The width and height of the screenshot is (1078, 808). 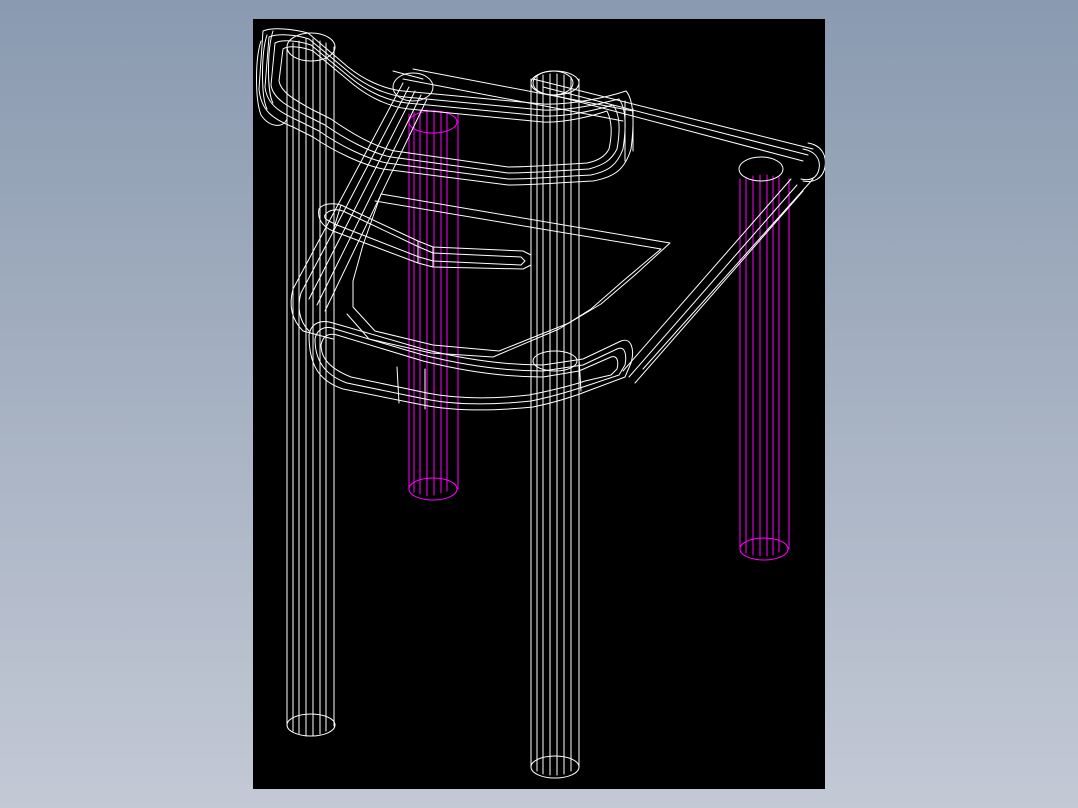 What do you see at coordinates (471, 366) in the screenshot?
I see `lower-front-rail` at bounding box center [471, 366].